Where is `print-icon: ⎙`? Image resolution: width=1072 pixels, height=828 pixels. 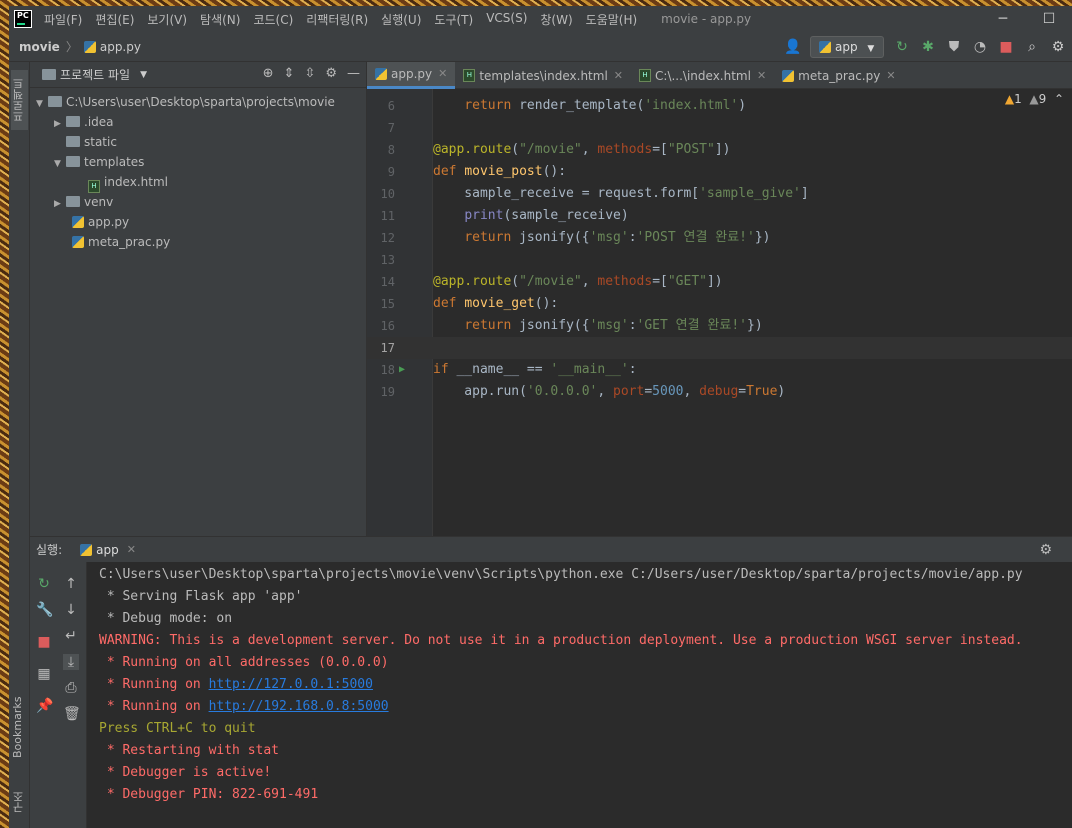
print-icon: ⎙ is located at coordinates (71, 688).